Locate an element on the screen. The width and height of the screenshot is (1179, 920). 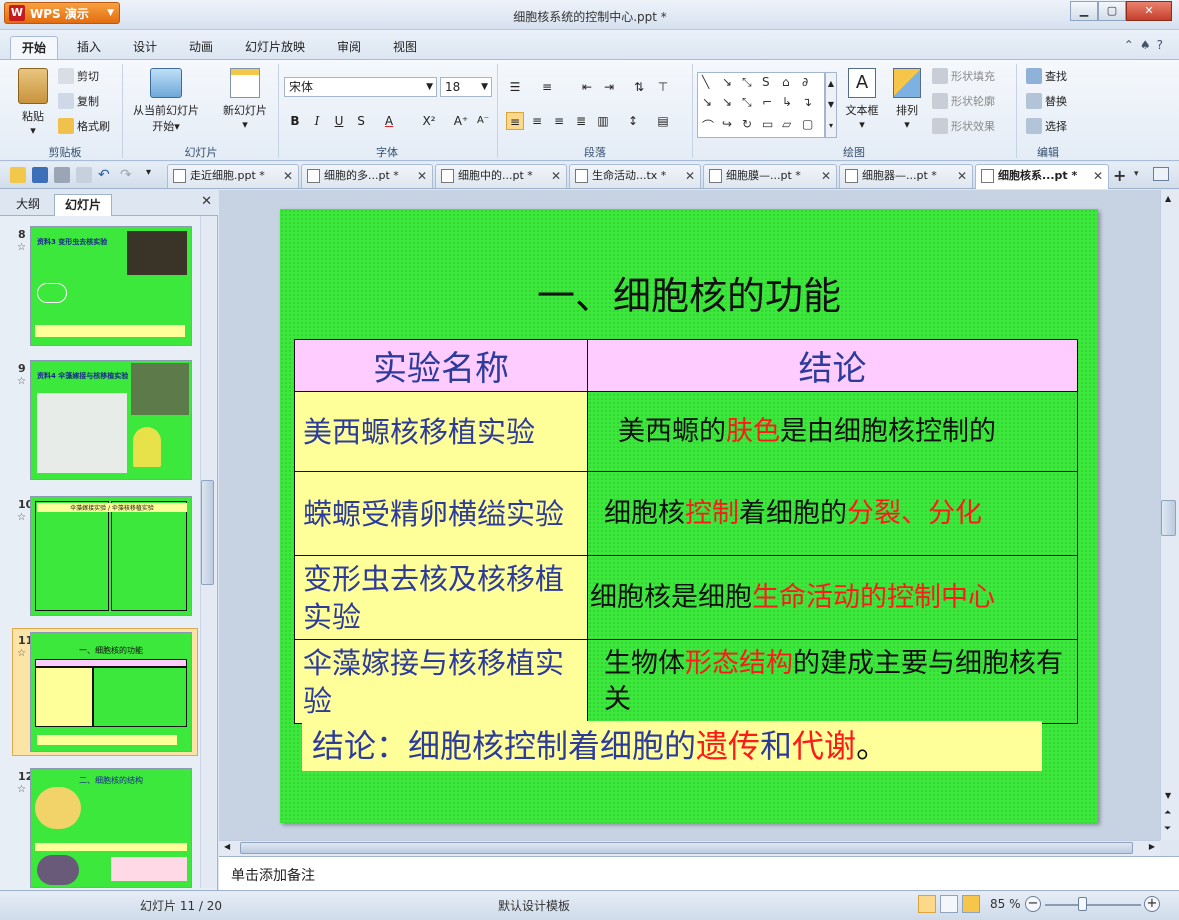
shape-gallery: ╲ ↘ ⤡ S ⌂ ∂ ↘ ↘ ⤡ ⌐ ↳ ↴ ⌒ ↪ ↻ ▭ ▱ ▢ is located at coordinates (761, 105).